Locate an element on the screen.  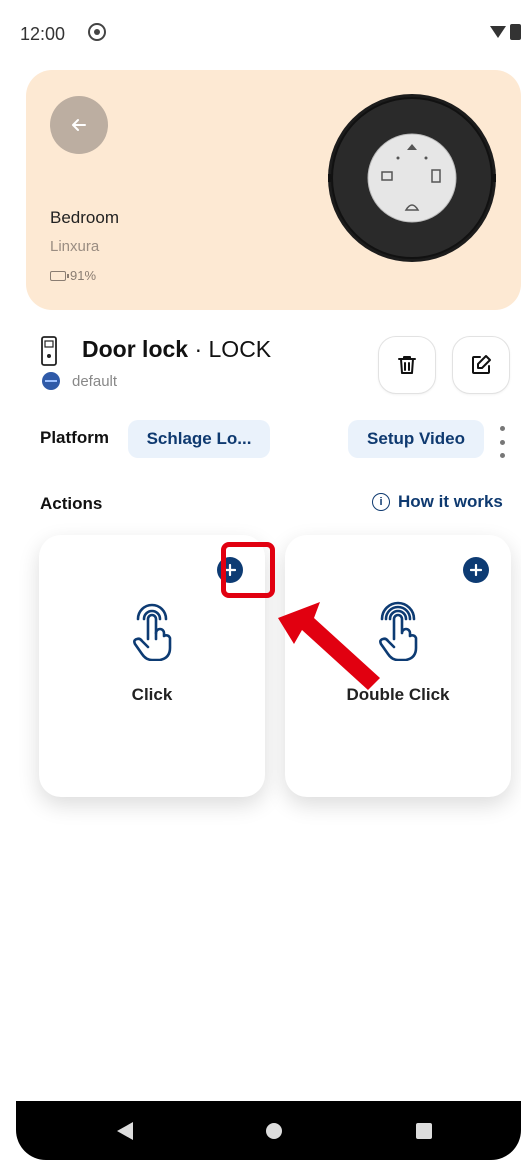
trash-icon is located at coordinates (407, 365).